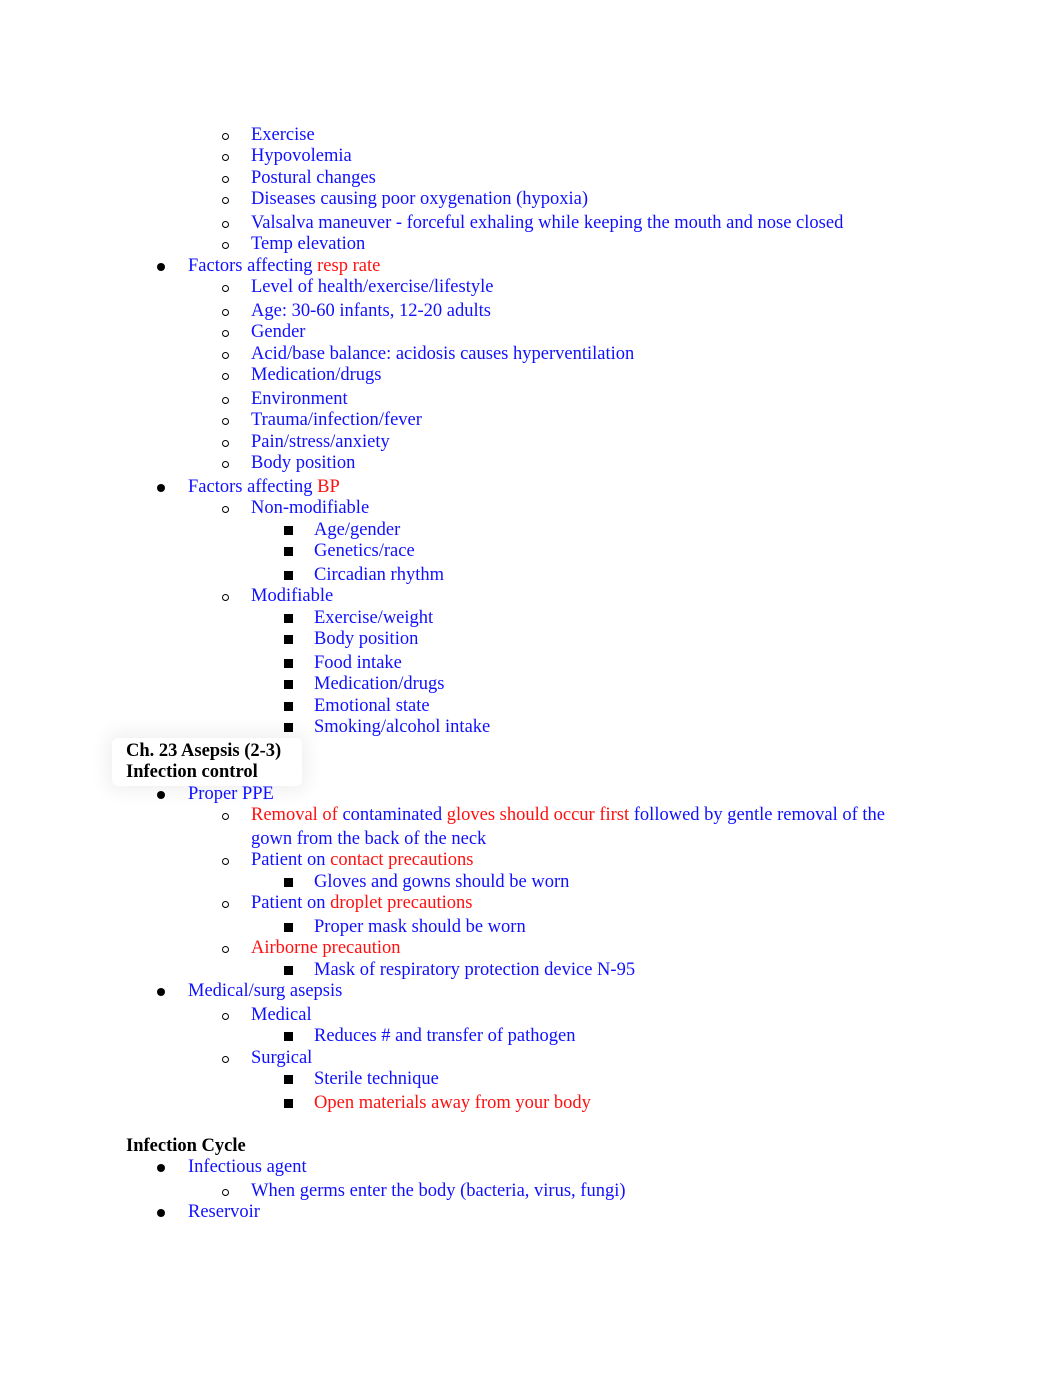  I want to click on text-segment: Modifiable, so click(292, 596).